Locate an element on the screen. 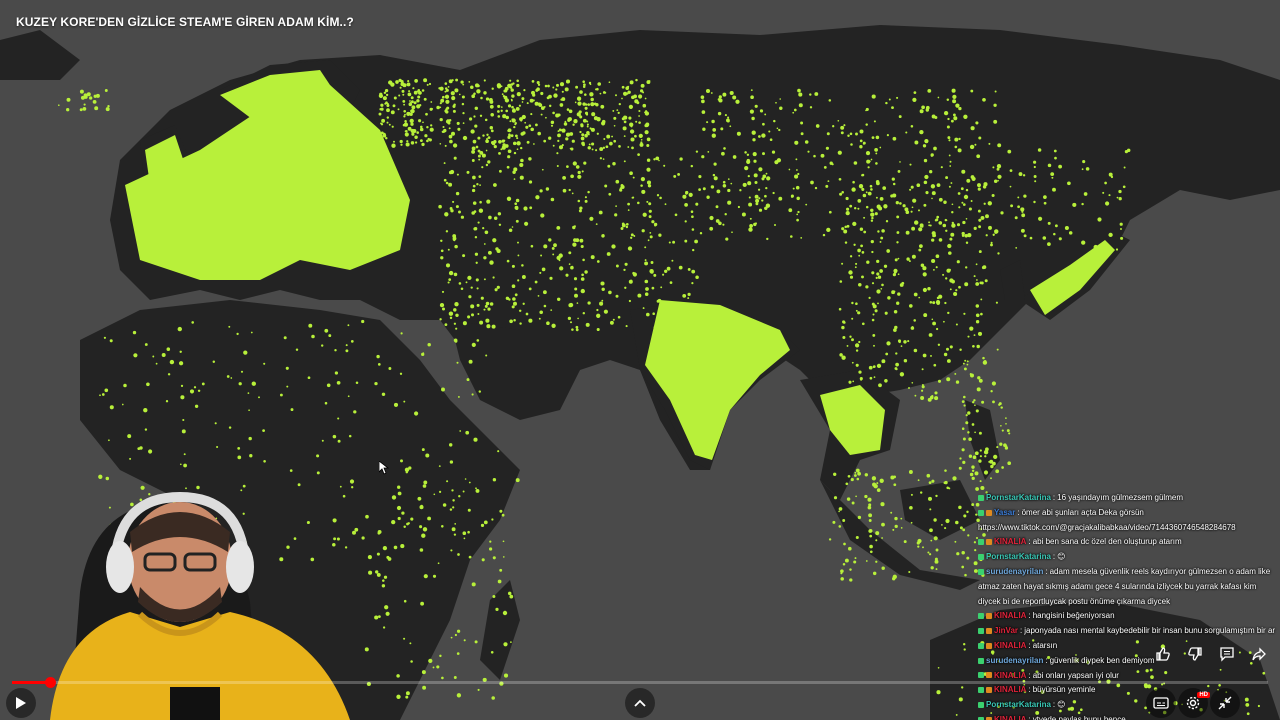  collapse-button is located at coordinates (1225, 703).